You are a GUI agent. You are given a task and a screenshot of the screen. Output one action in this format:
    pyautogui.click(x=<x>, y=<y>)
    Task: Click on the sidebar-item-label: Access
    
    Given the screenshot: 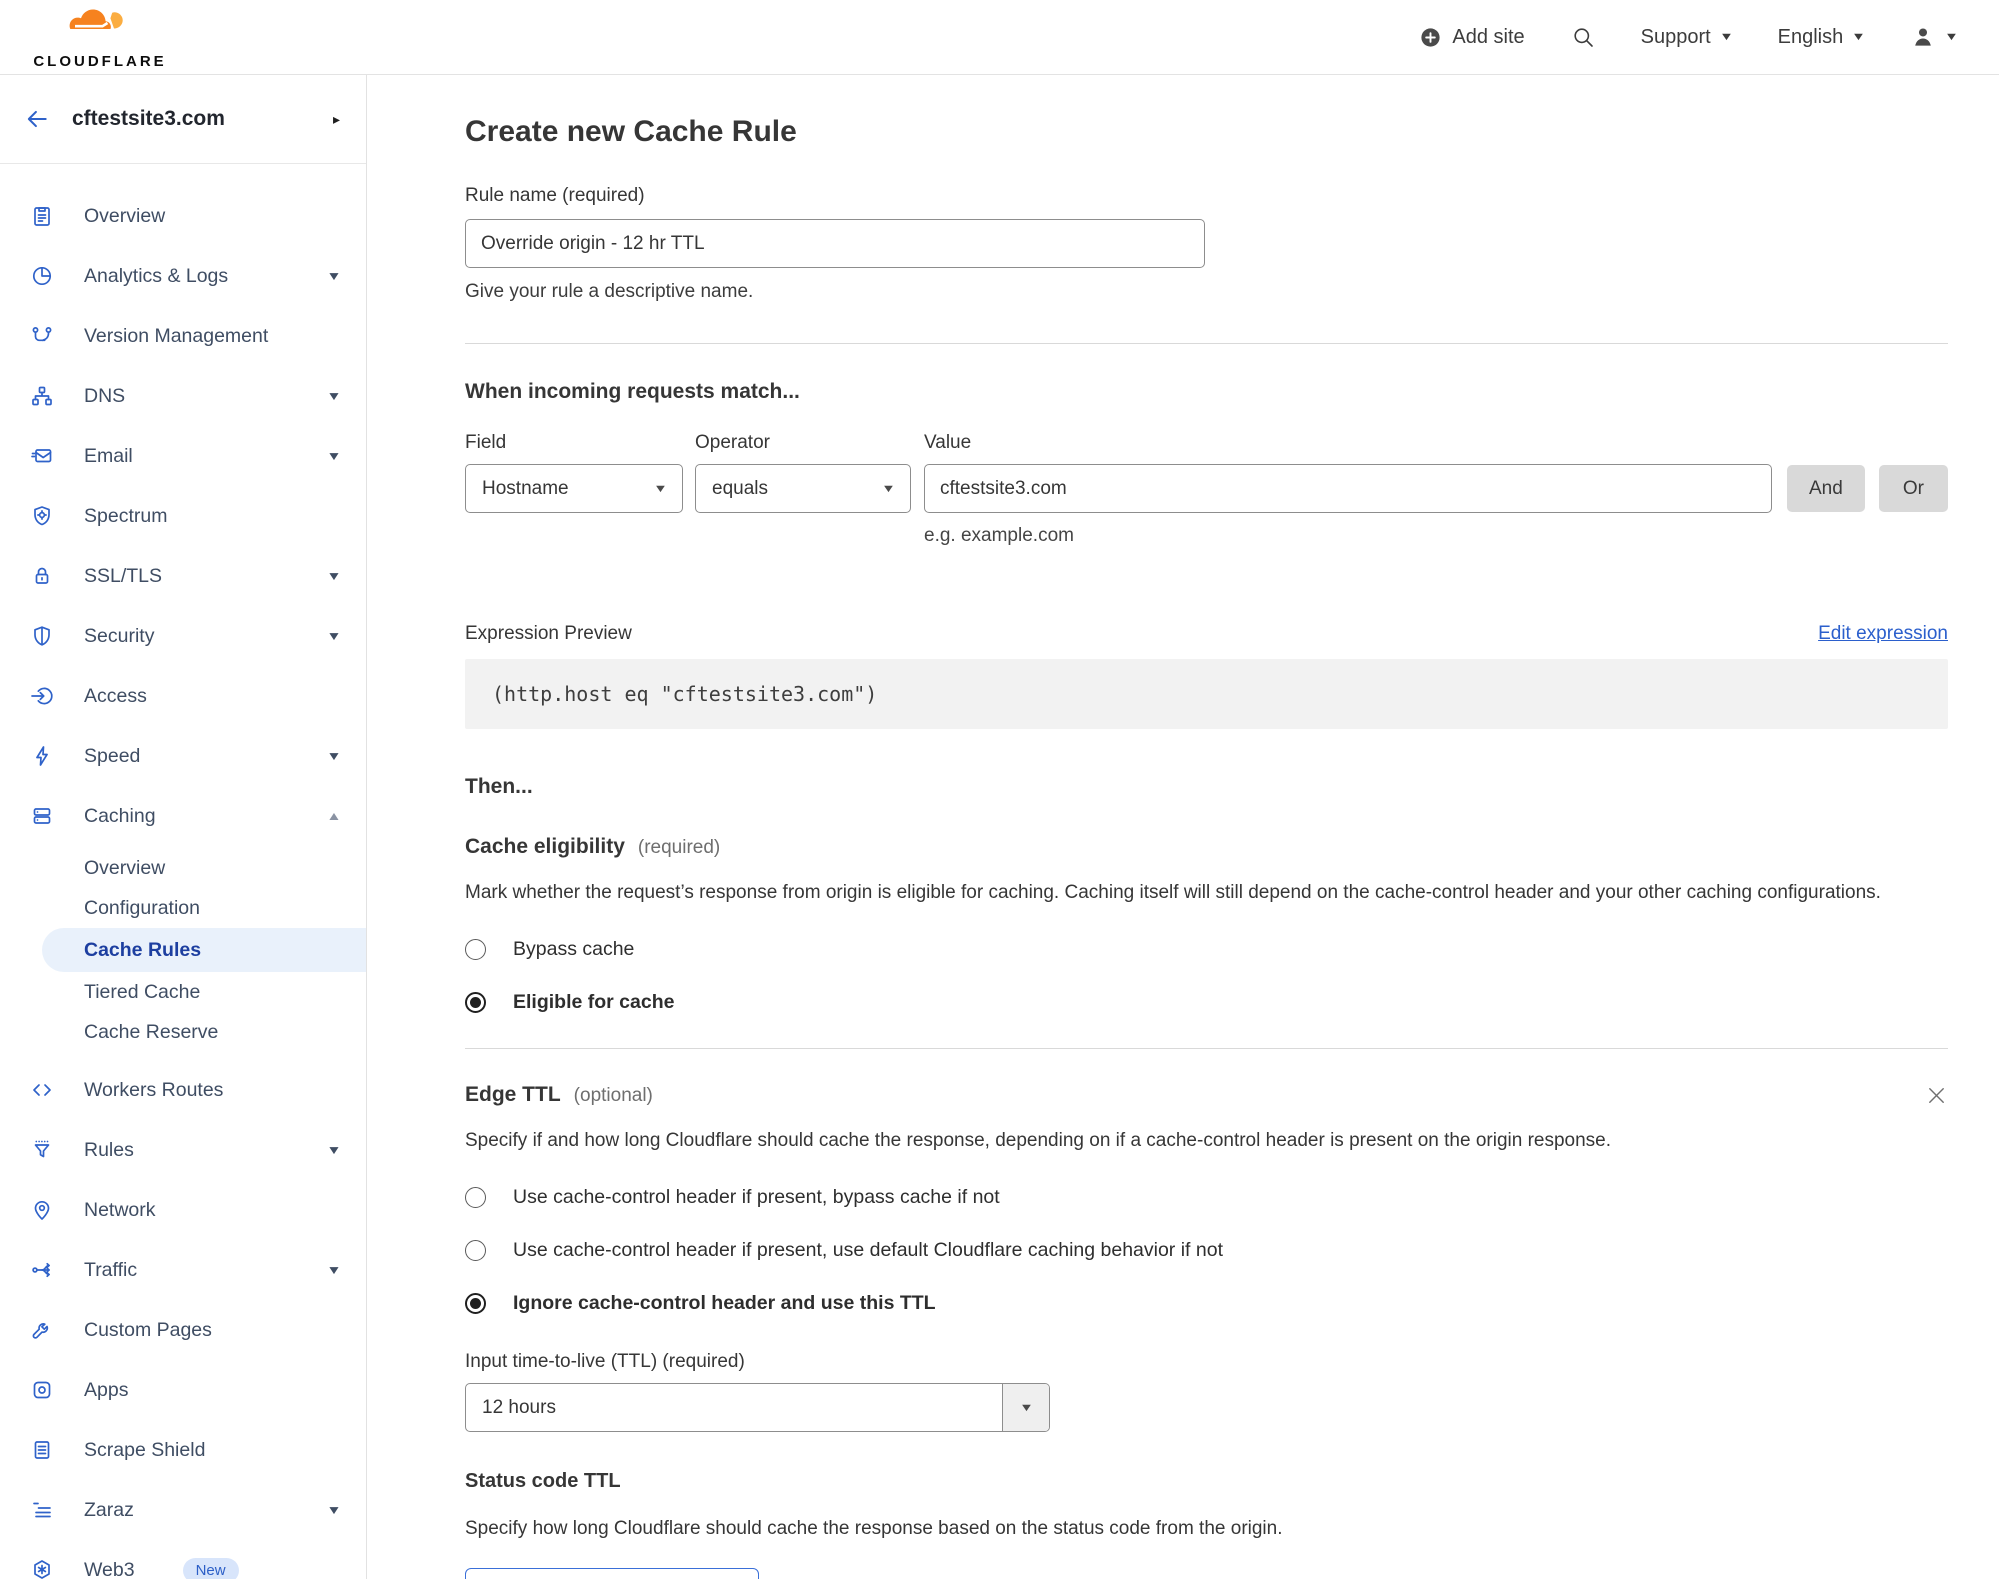 What is the action you would take?
    pyautogui.click(x=115, y=695)
    